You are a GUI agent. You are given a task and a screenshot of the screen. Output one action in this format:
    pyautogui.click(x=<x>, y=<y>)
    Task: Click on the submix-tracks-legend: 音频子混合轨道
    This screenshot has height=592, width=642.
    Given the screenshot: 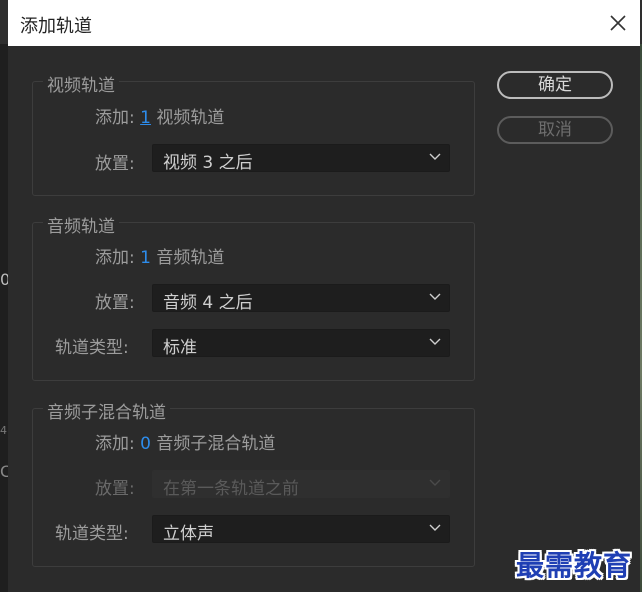 What is the action you would take?
    pyautogui.click(x=106, y=410)
    